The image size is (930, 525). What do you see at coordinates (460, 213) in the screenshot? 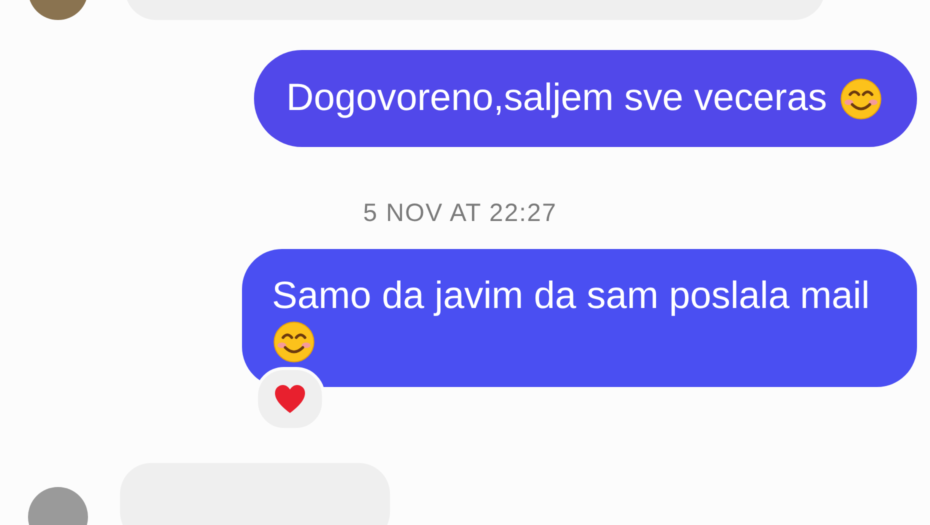
I see `timestamp: 5 NOV AT 22:27` at bounding box center [460, 213].